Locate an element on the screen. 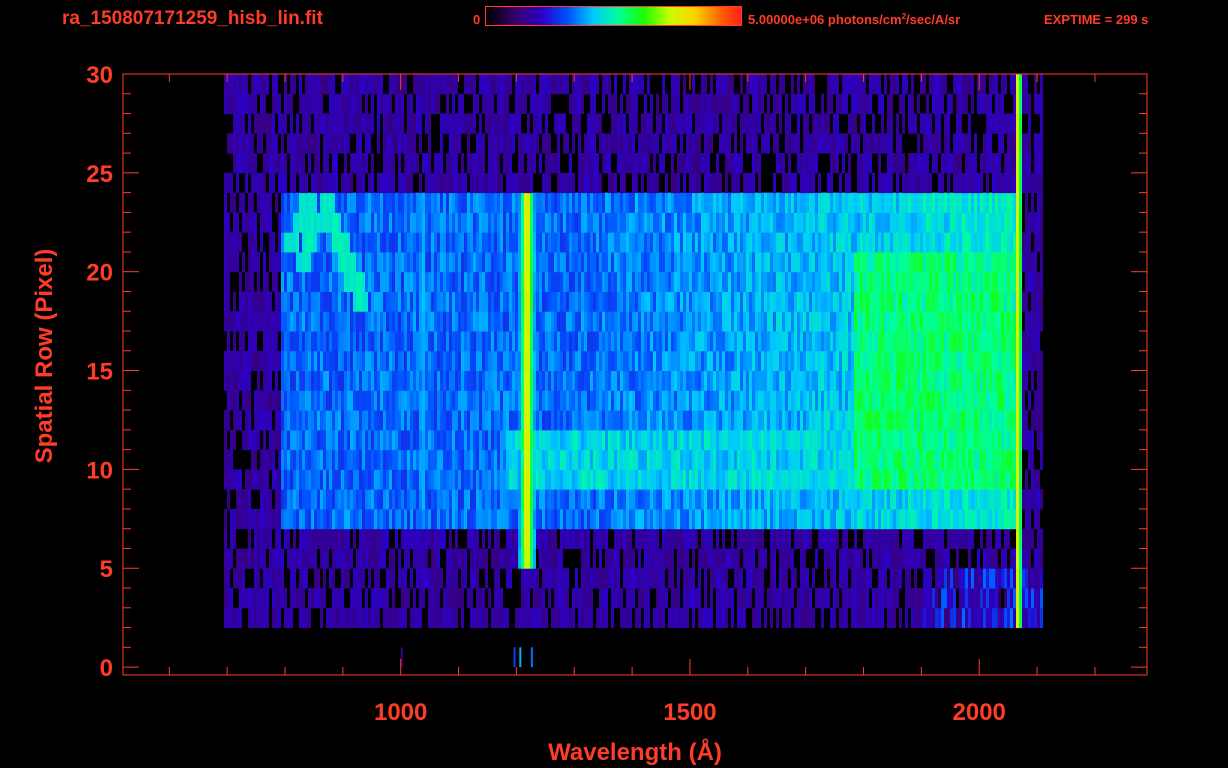 This screenshot has width=1228, height=768. y-tick-label: 25 is located at coordinates (99, 174).